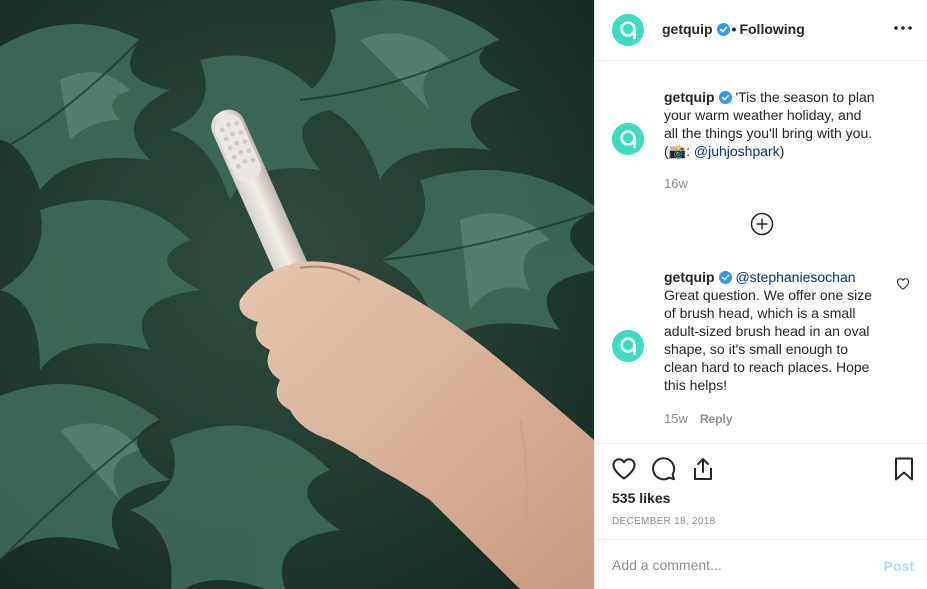 This screenshot has height=589, width=927. Describe the element at coordinates (904, 469) in the screenshot. I see `bookmark-icon` at that location.